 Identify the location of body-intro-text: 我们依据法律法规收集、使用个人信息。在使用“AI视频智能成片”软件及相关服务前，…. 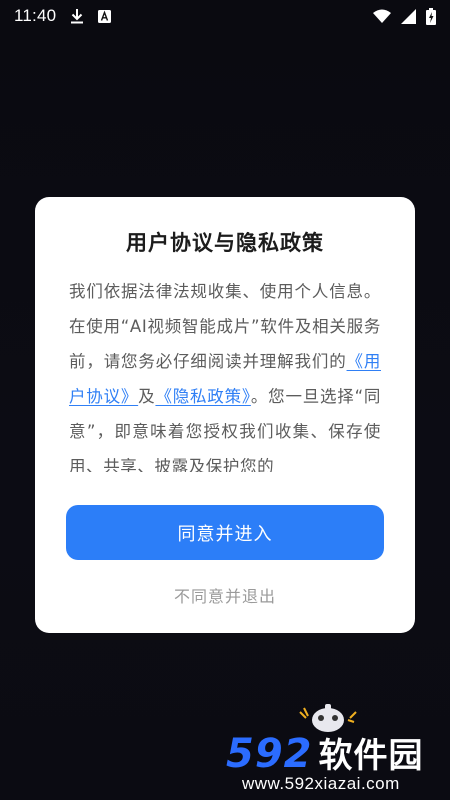
(225, 326).